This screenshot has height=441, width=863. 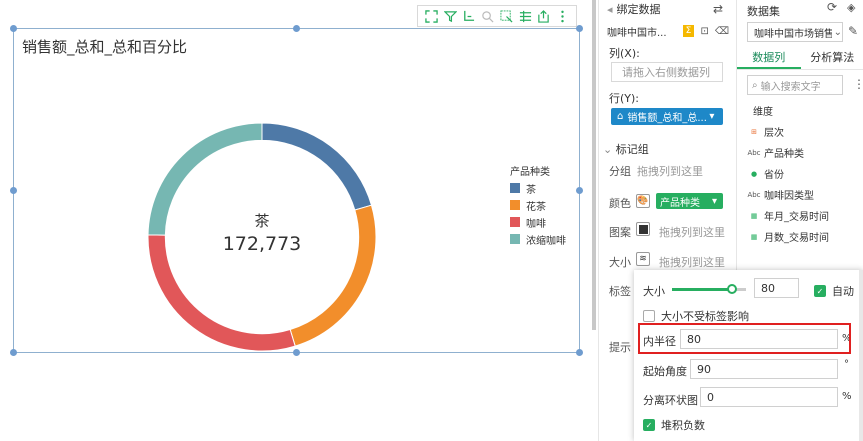 I want to click on color-label: 颜色, so click(x=620, y=203).